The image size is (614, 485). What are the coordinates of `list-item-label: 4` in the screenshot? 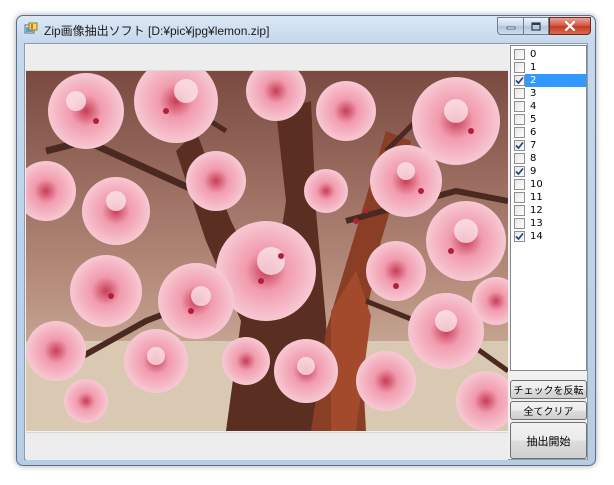 It's located at (533, 106).